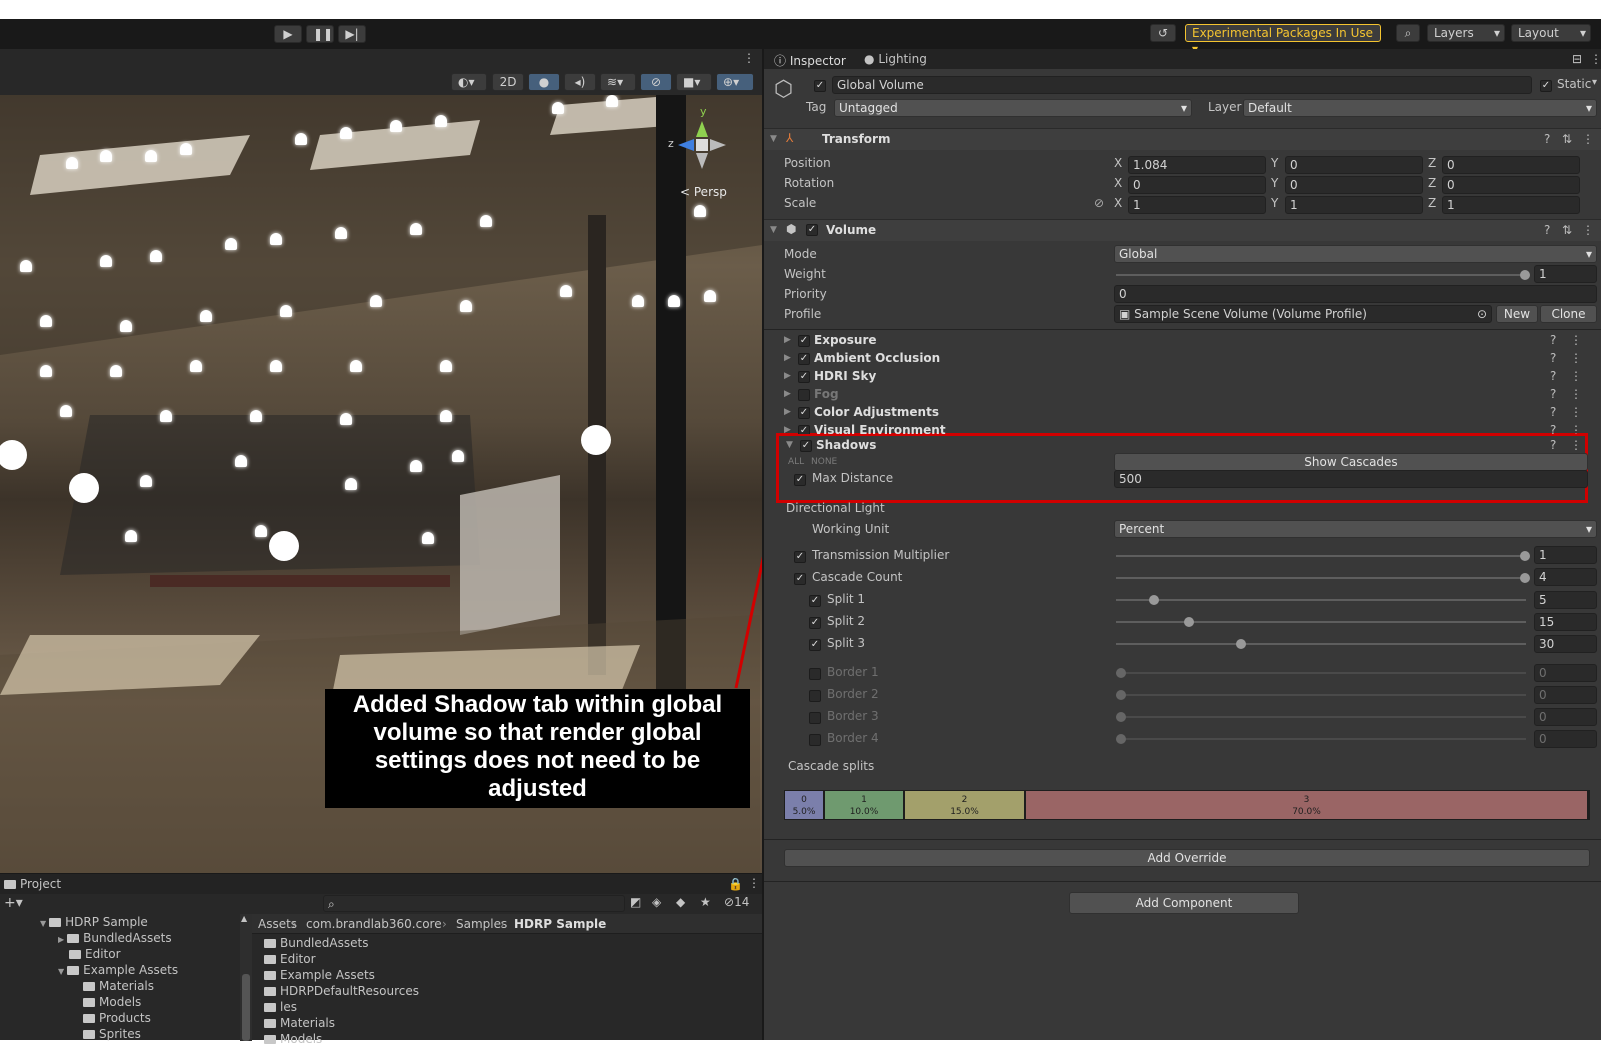  Describe the element at coordinates (895, 59) in the screenshot. I see `tab-lighting: ● Lighting` at that location.